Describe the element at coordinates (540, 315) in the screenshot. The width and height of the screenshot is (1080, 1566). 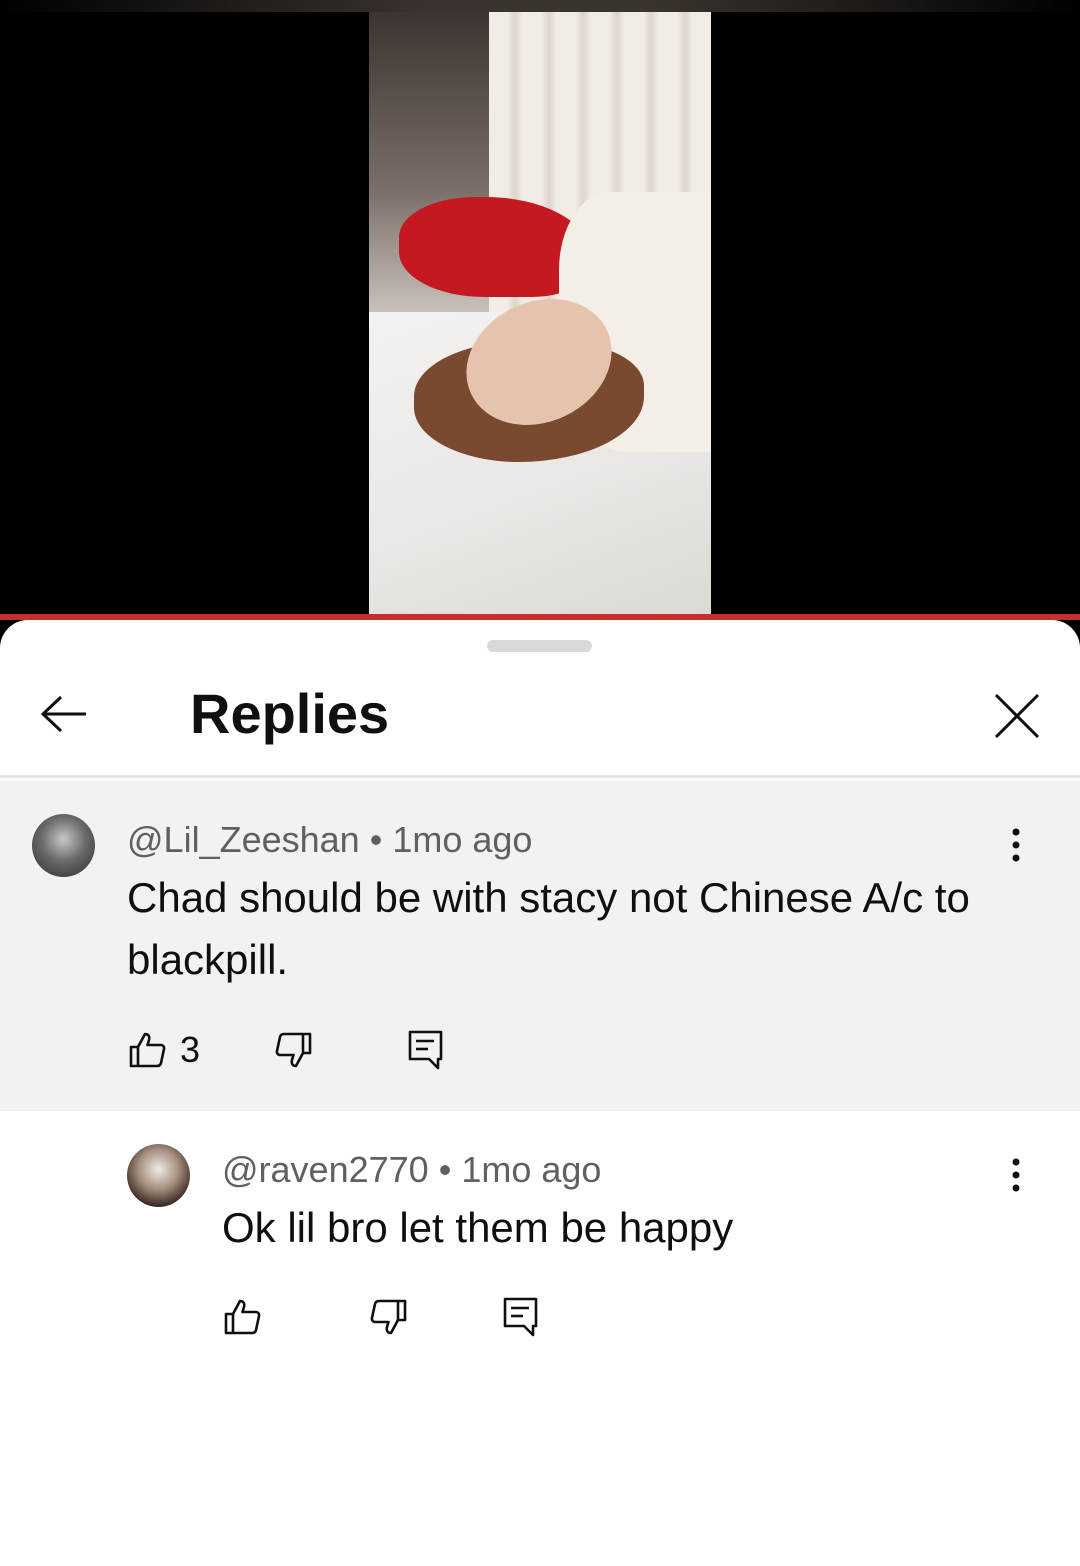
I see `video-frame` at that location.